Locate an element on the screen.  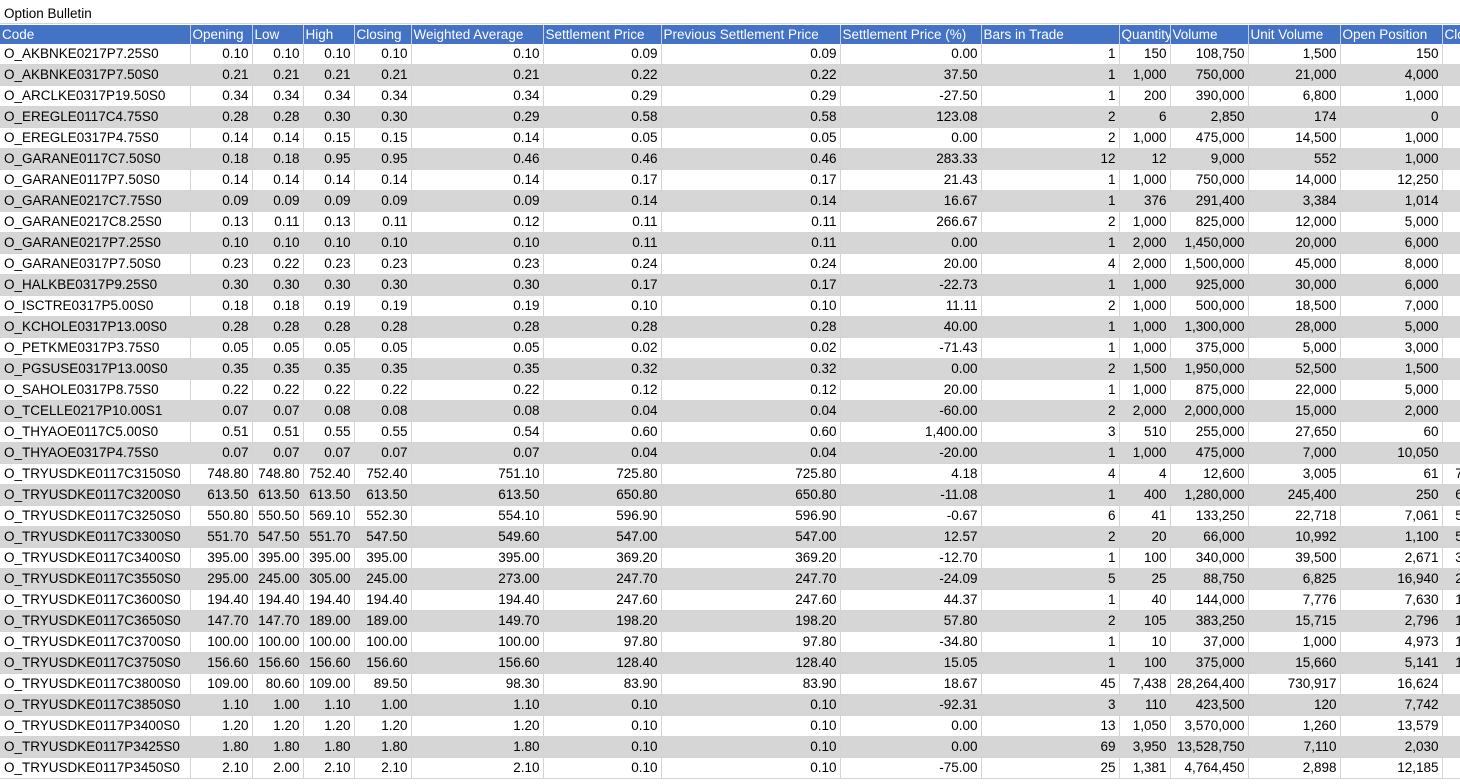
table-cell: 88,750 is located at coordinates (1209, 579).